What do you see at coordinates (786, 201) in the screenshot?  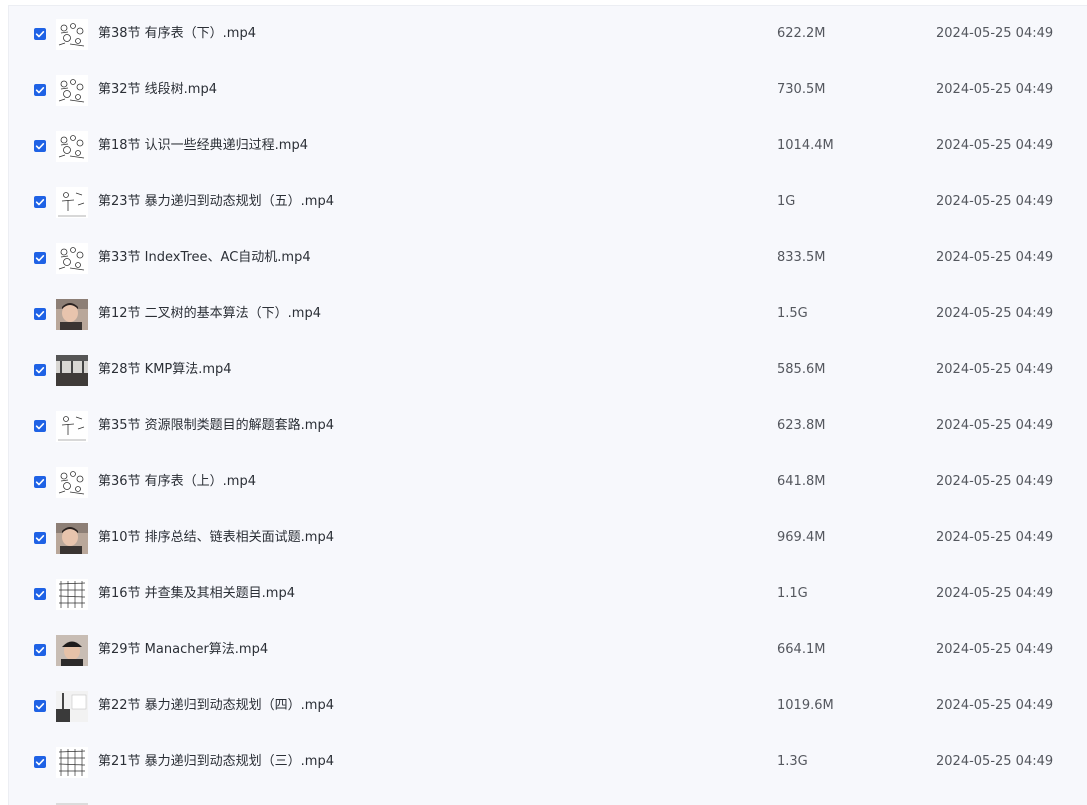 I see `file-size: 1G` at bounding box center [786, 201].